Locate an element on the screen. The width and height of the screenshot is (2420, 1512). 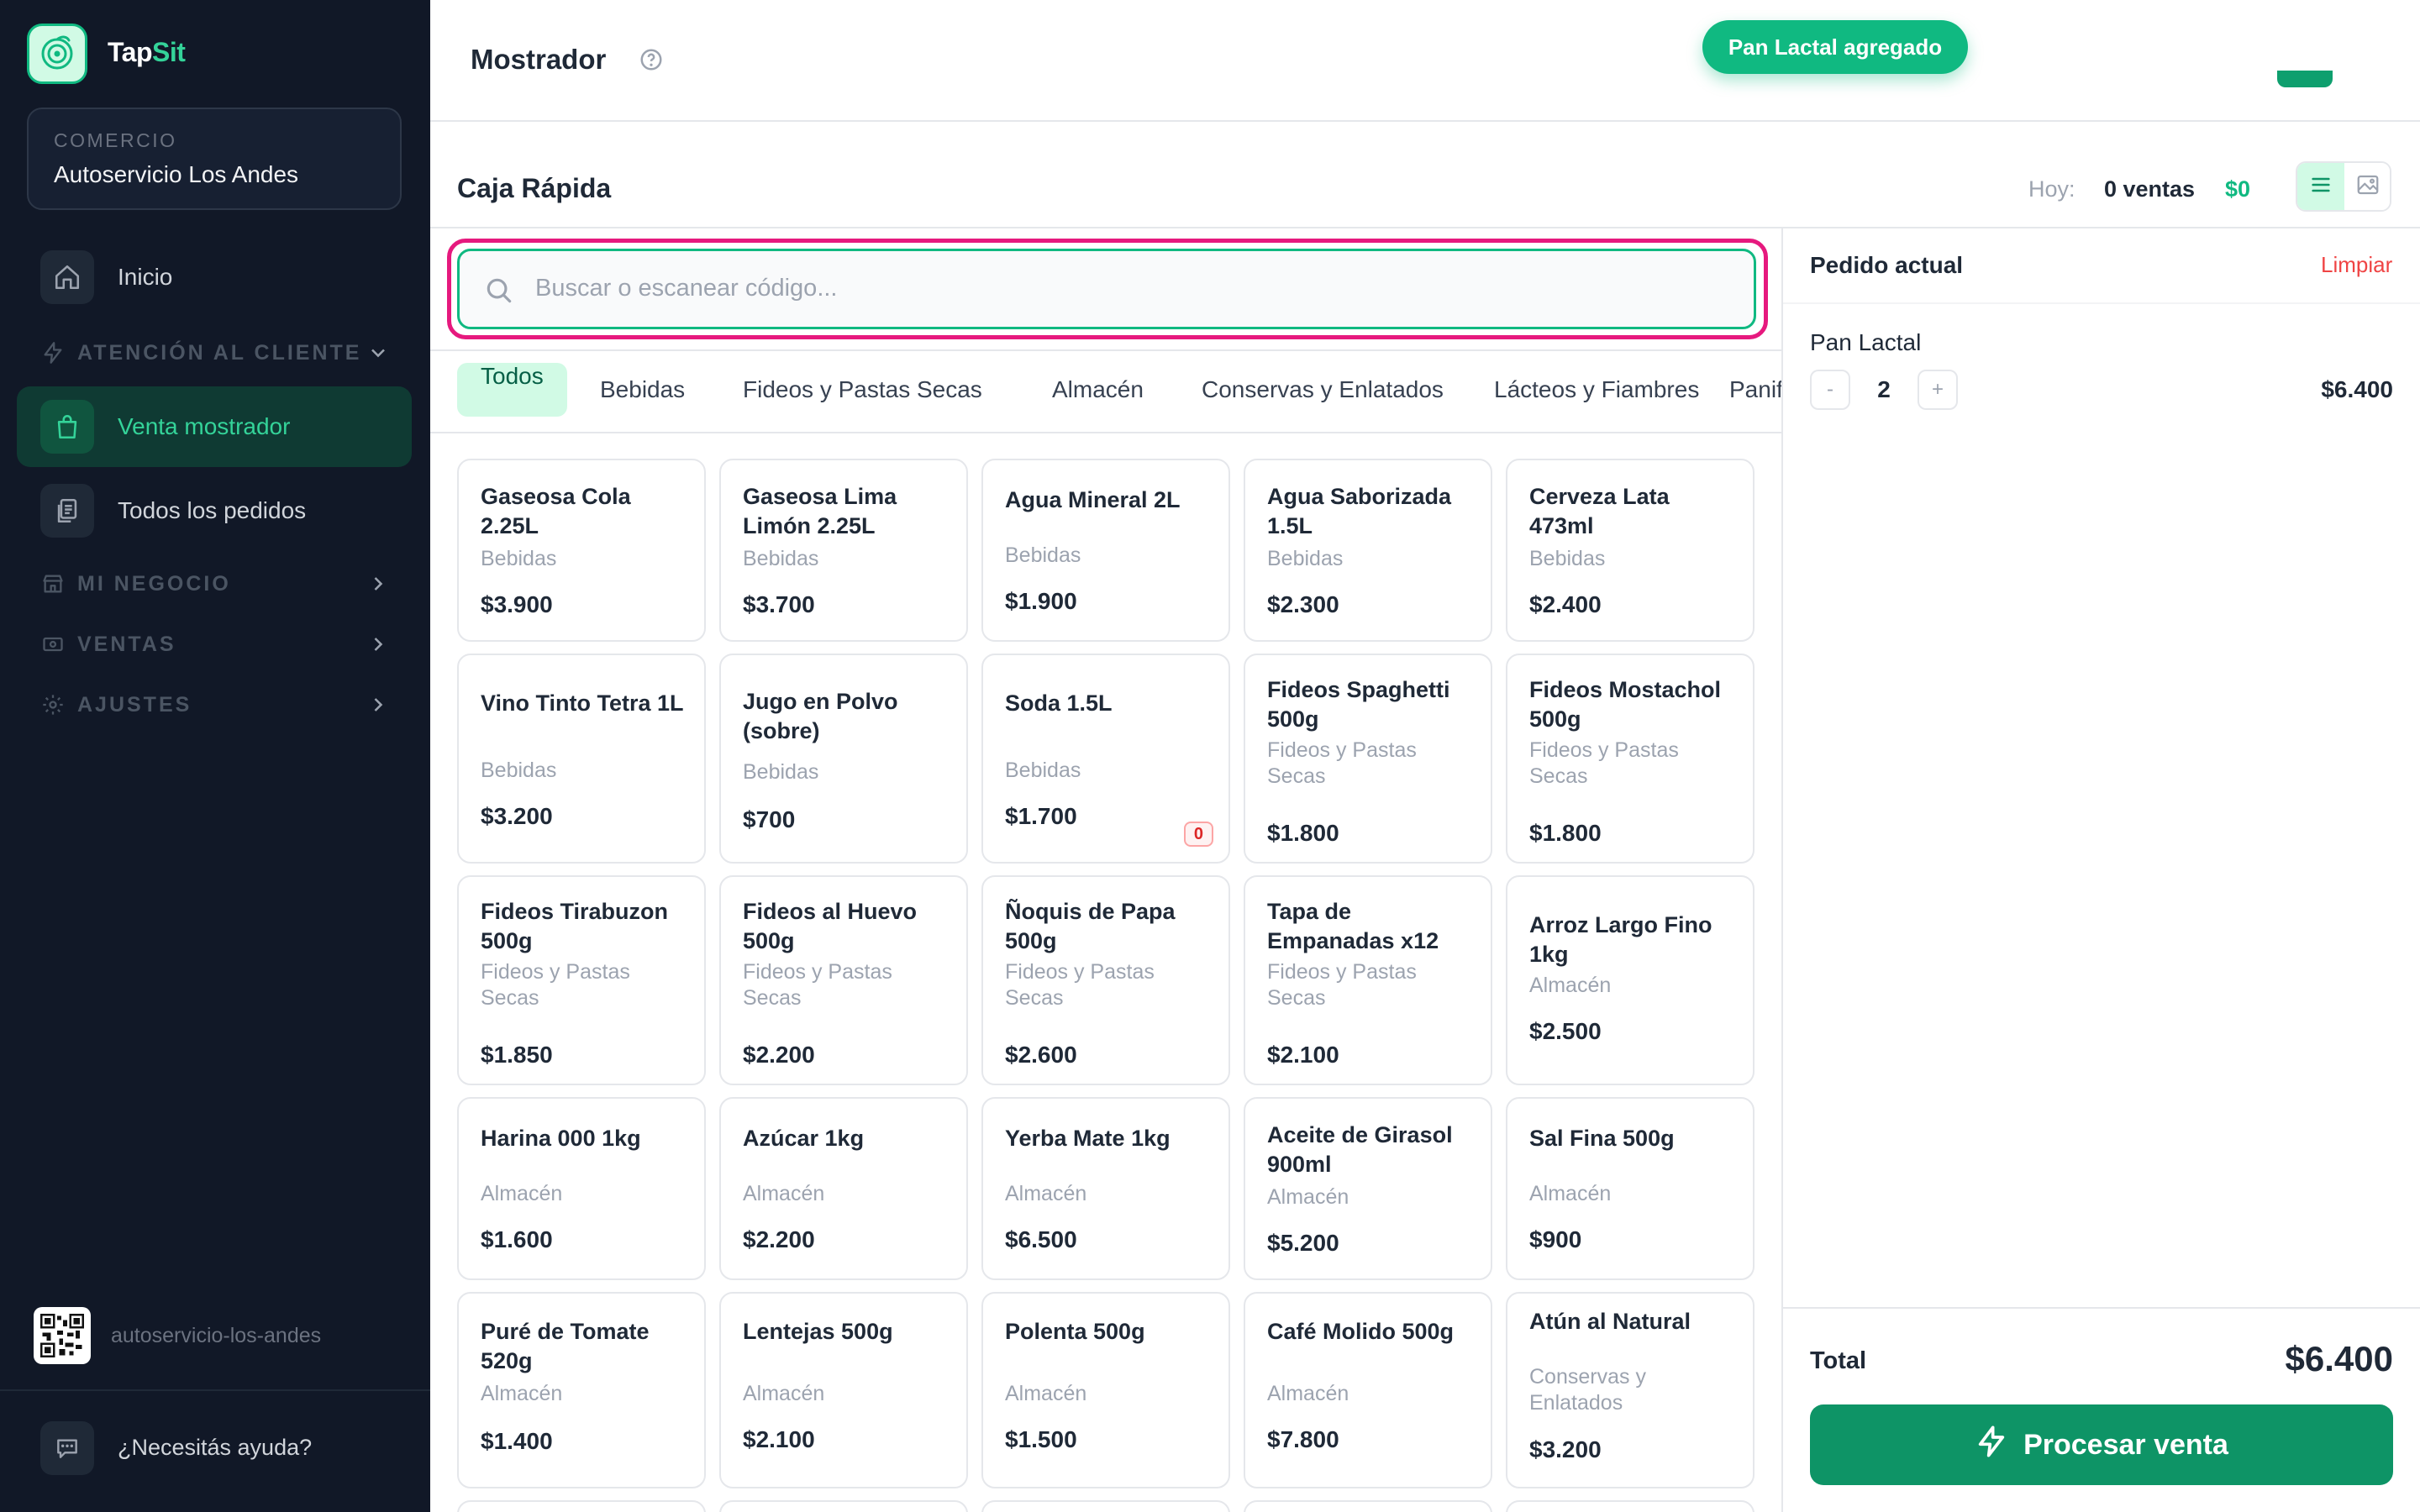
sidebar-item-venta-mostrador: Venta mostrador is located at coordinates (214, 426).